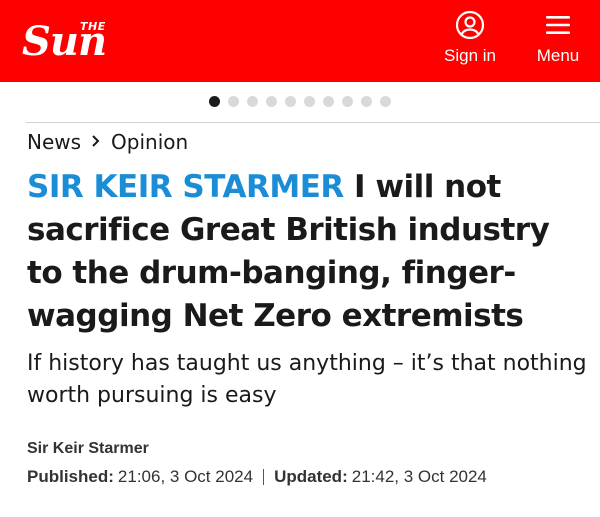 The width and height of the screenshot is (600, 517). What do you see at coordinates (70, 476) in the screenshot?
I see `published-label: Published:` at bounding box center [70, 476].